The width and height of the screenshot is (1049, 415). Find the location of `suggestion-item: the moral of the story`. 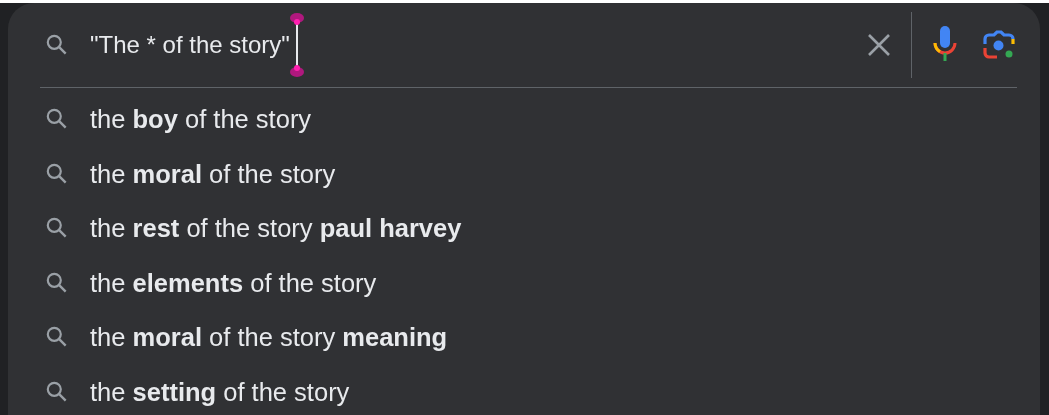

suggestion-item: the moral of the story is located at coordinates (213, 173).